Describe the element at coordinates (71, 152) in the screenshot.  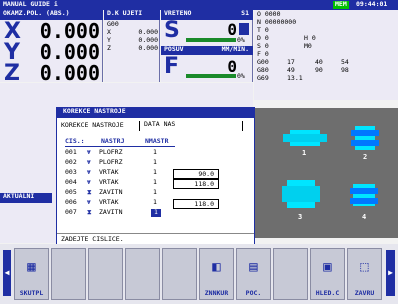
I see `row-number: 001` at that location.